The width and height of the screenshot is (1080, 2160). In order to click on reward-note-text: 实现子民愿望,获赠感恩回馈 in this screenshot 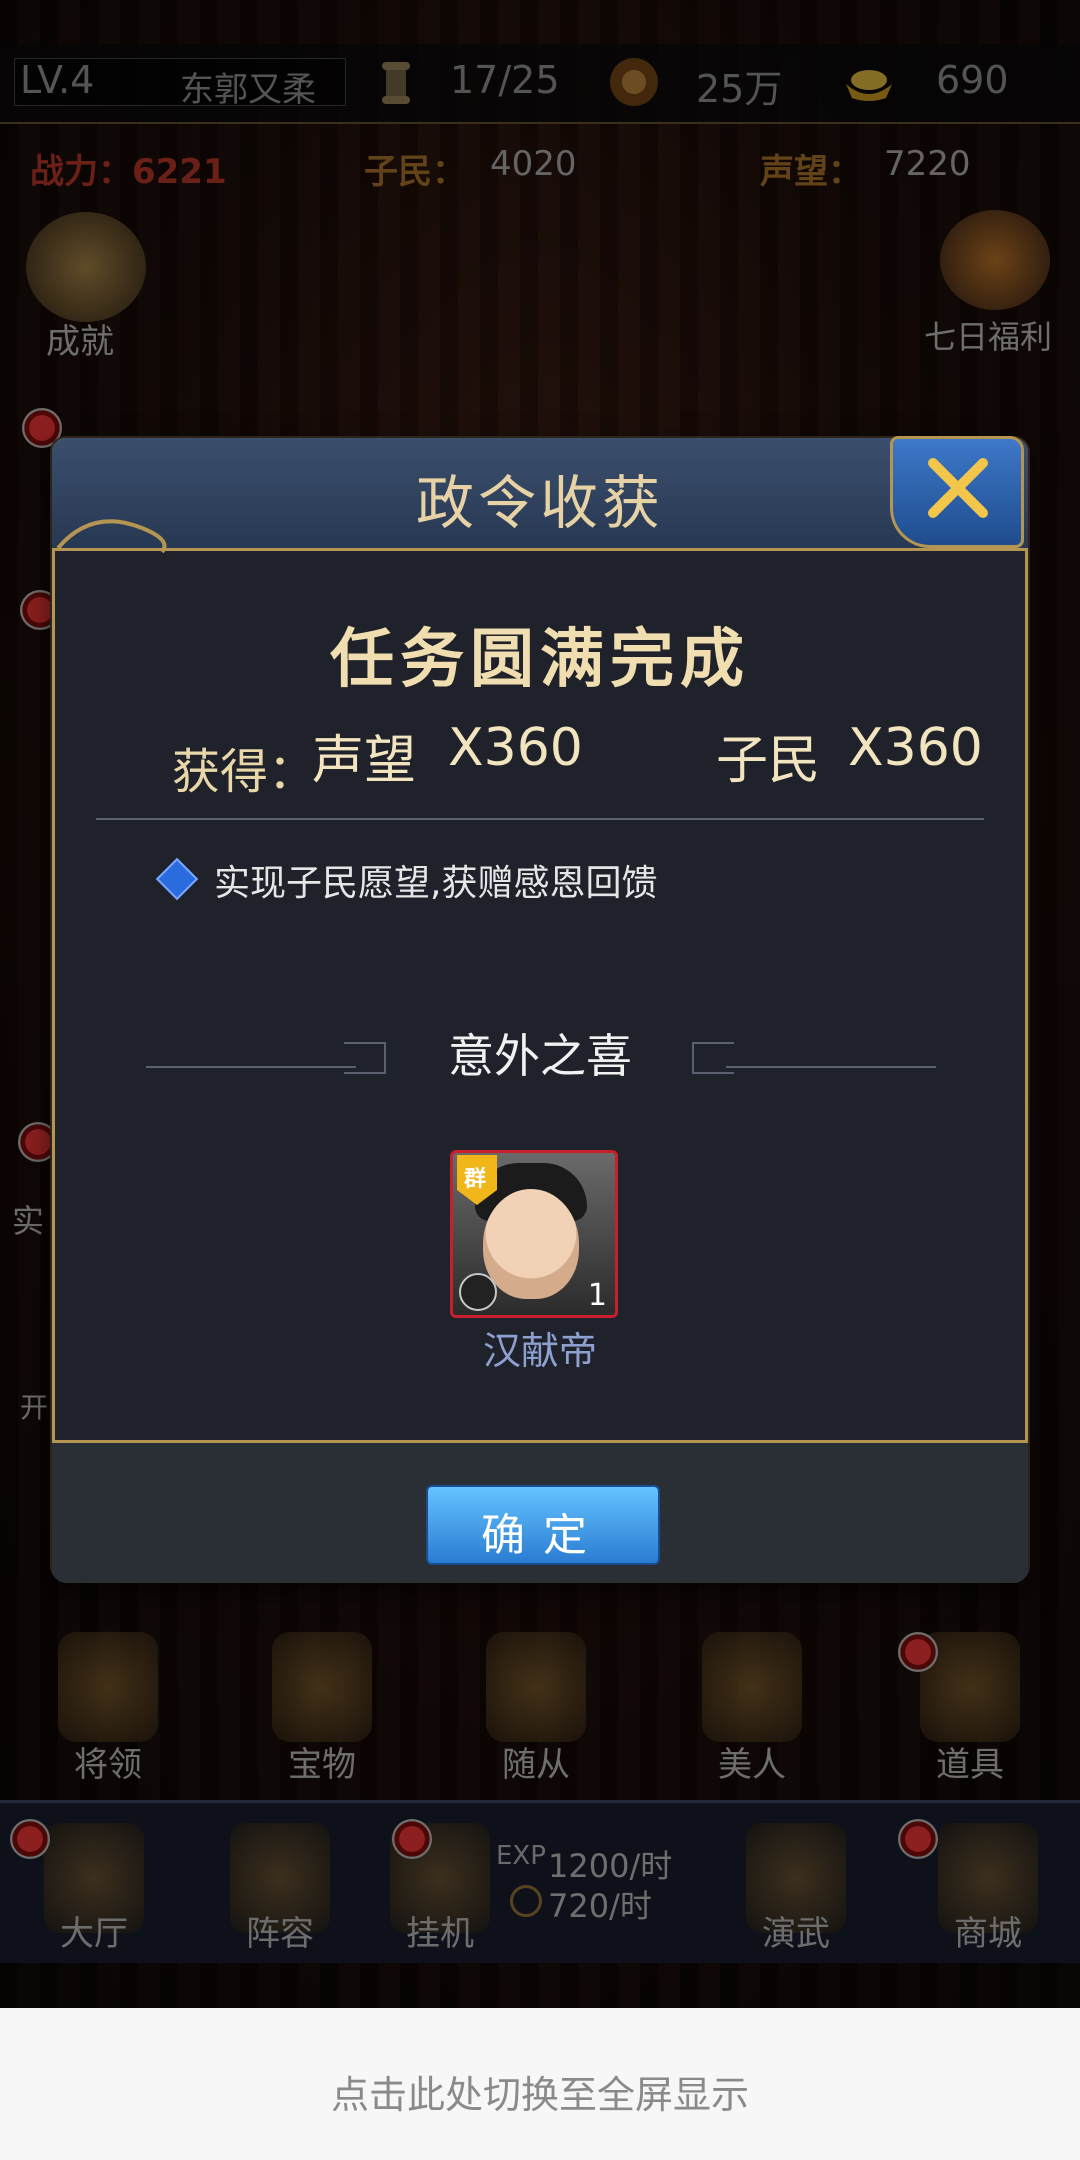, I will do `click(436, 883)`.